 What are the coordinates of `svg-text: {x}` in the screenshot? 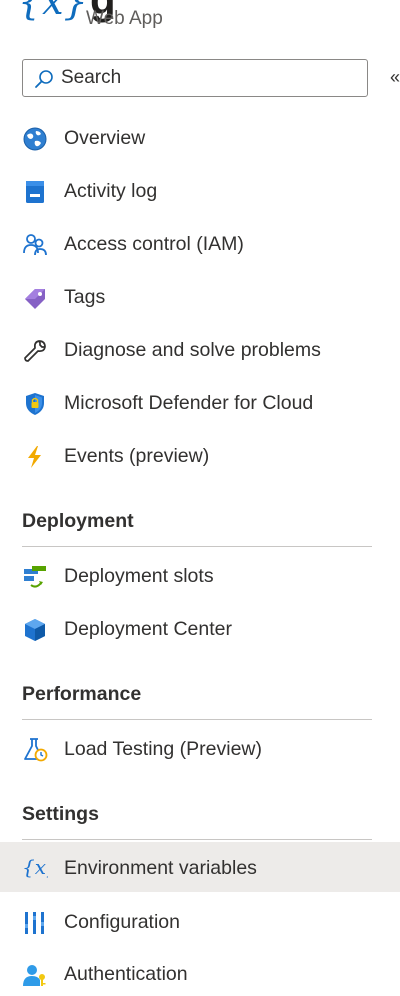 It's located at (35, 867).